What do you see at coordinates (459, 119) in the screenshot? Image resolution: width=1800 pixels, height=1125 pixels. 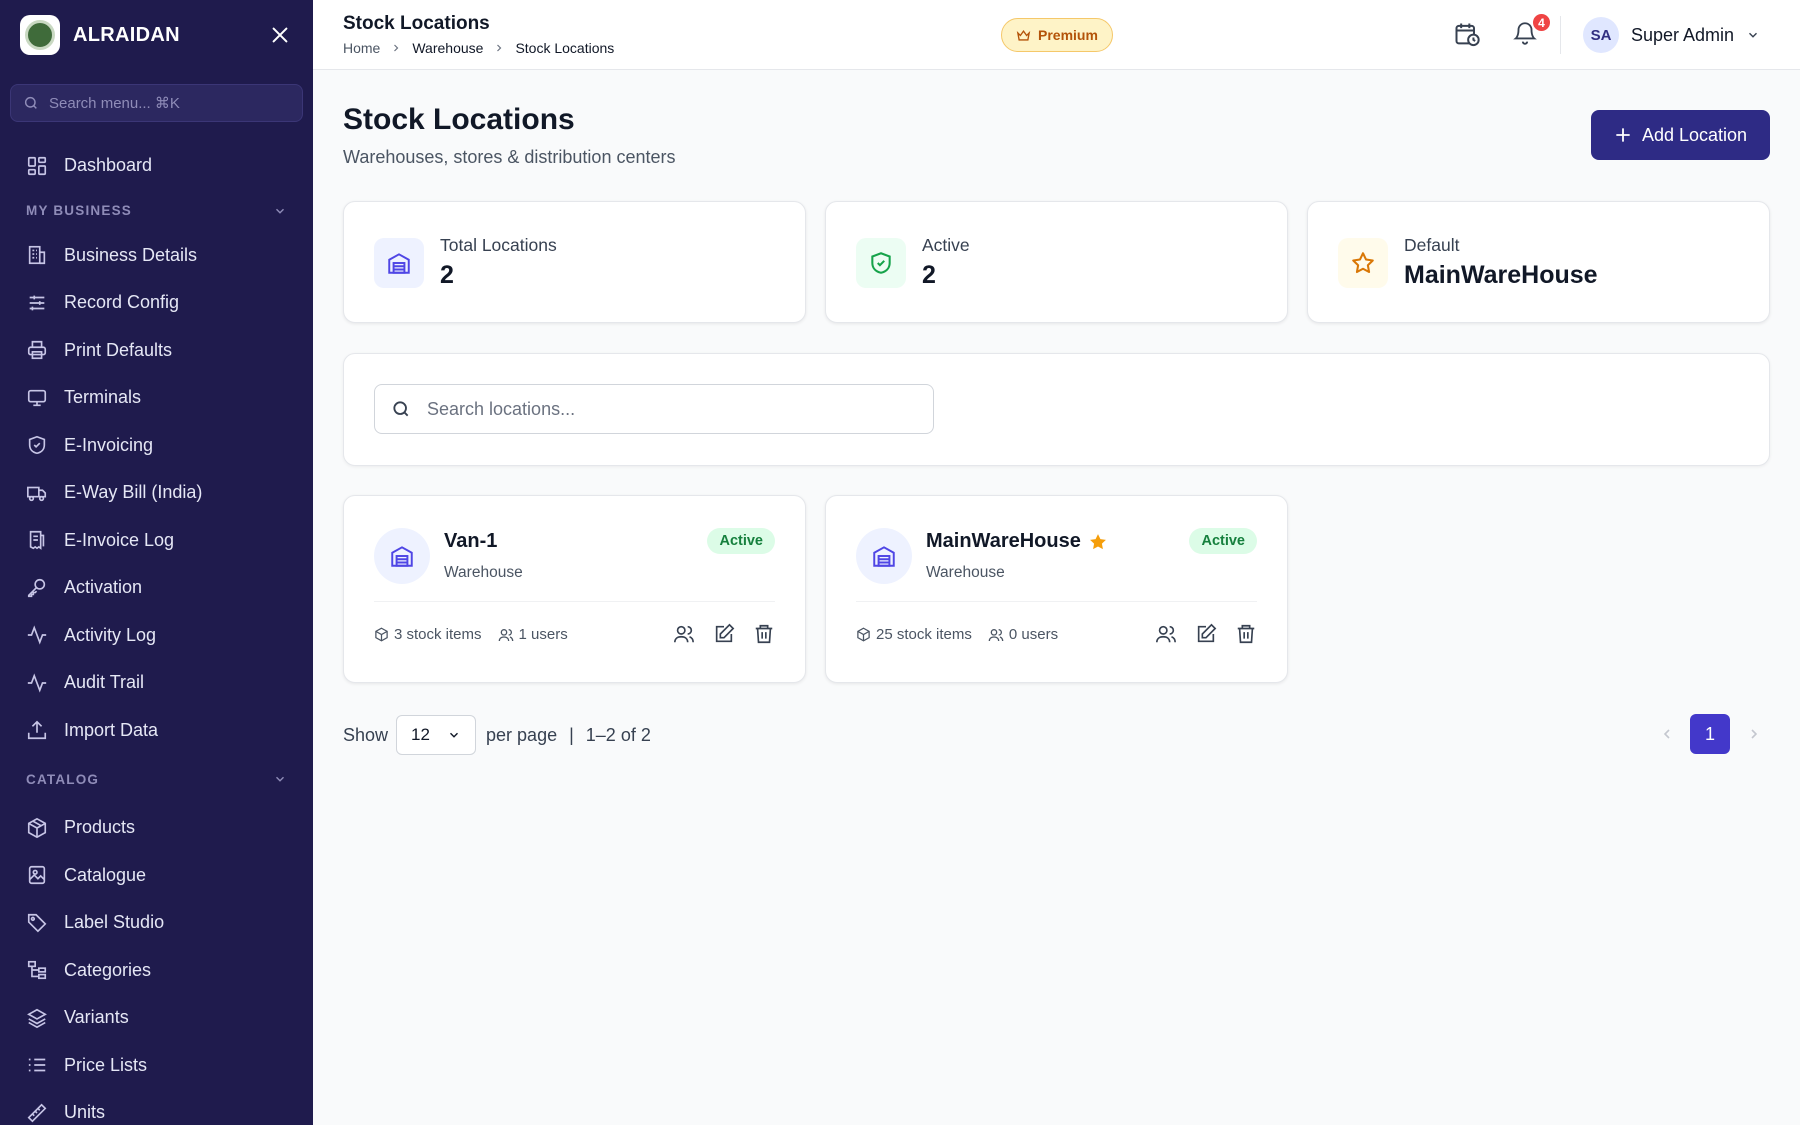 I see `page-title: Stock Locations` at bounding box center [459, 119].